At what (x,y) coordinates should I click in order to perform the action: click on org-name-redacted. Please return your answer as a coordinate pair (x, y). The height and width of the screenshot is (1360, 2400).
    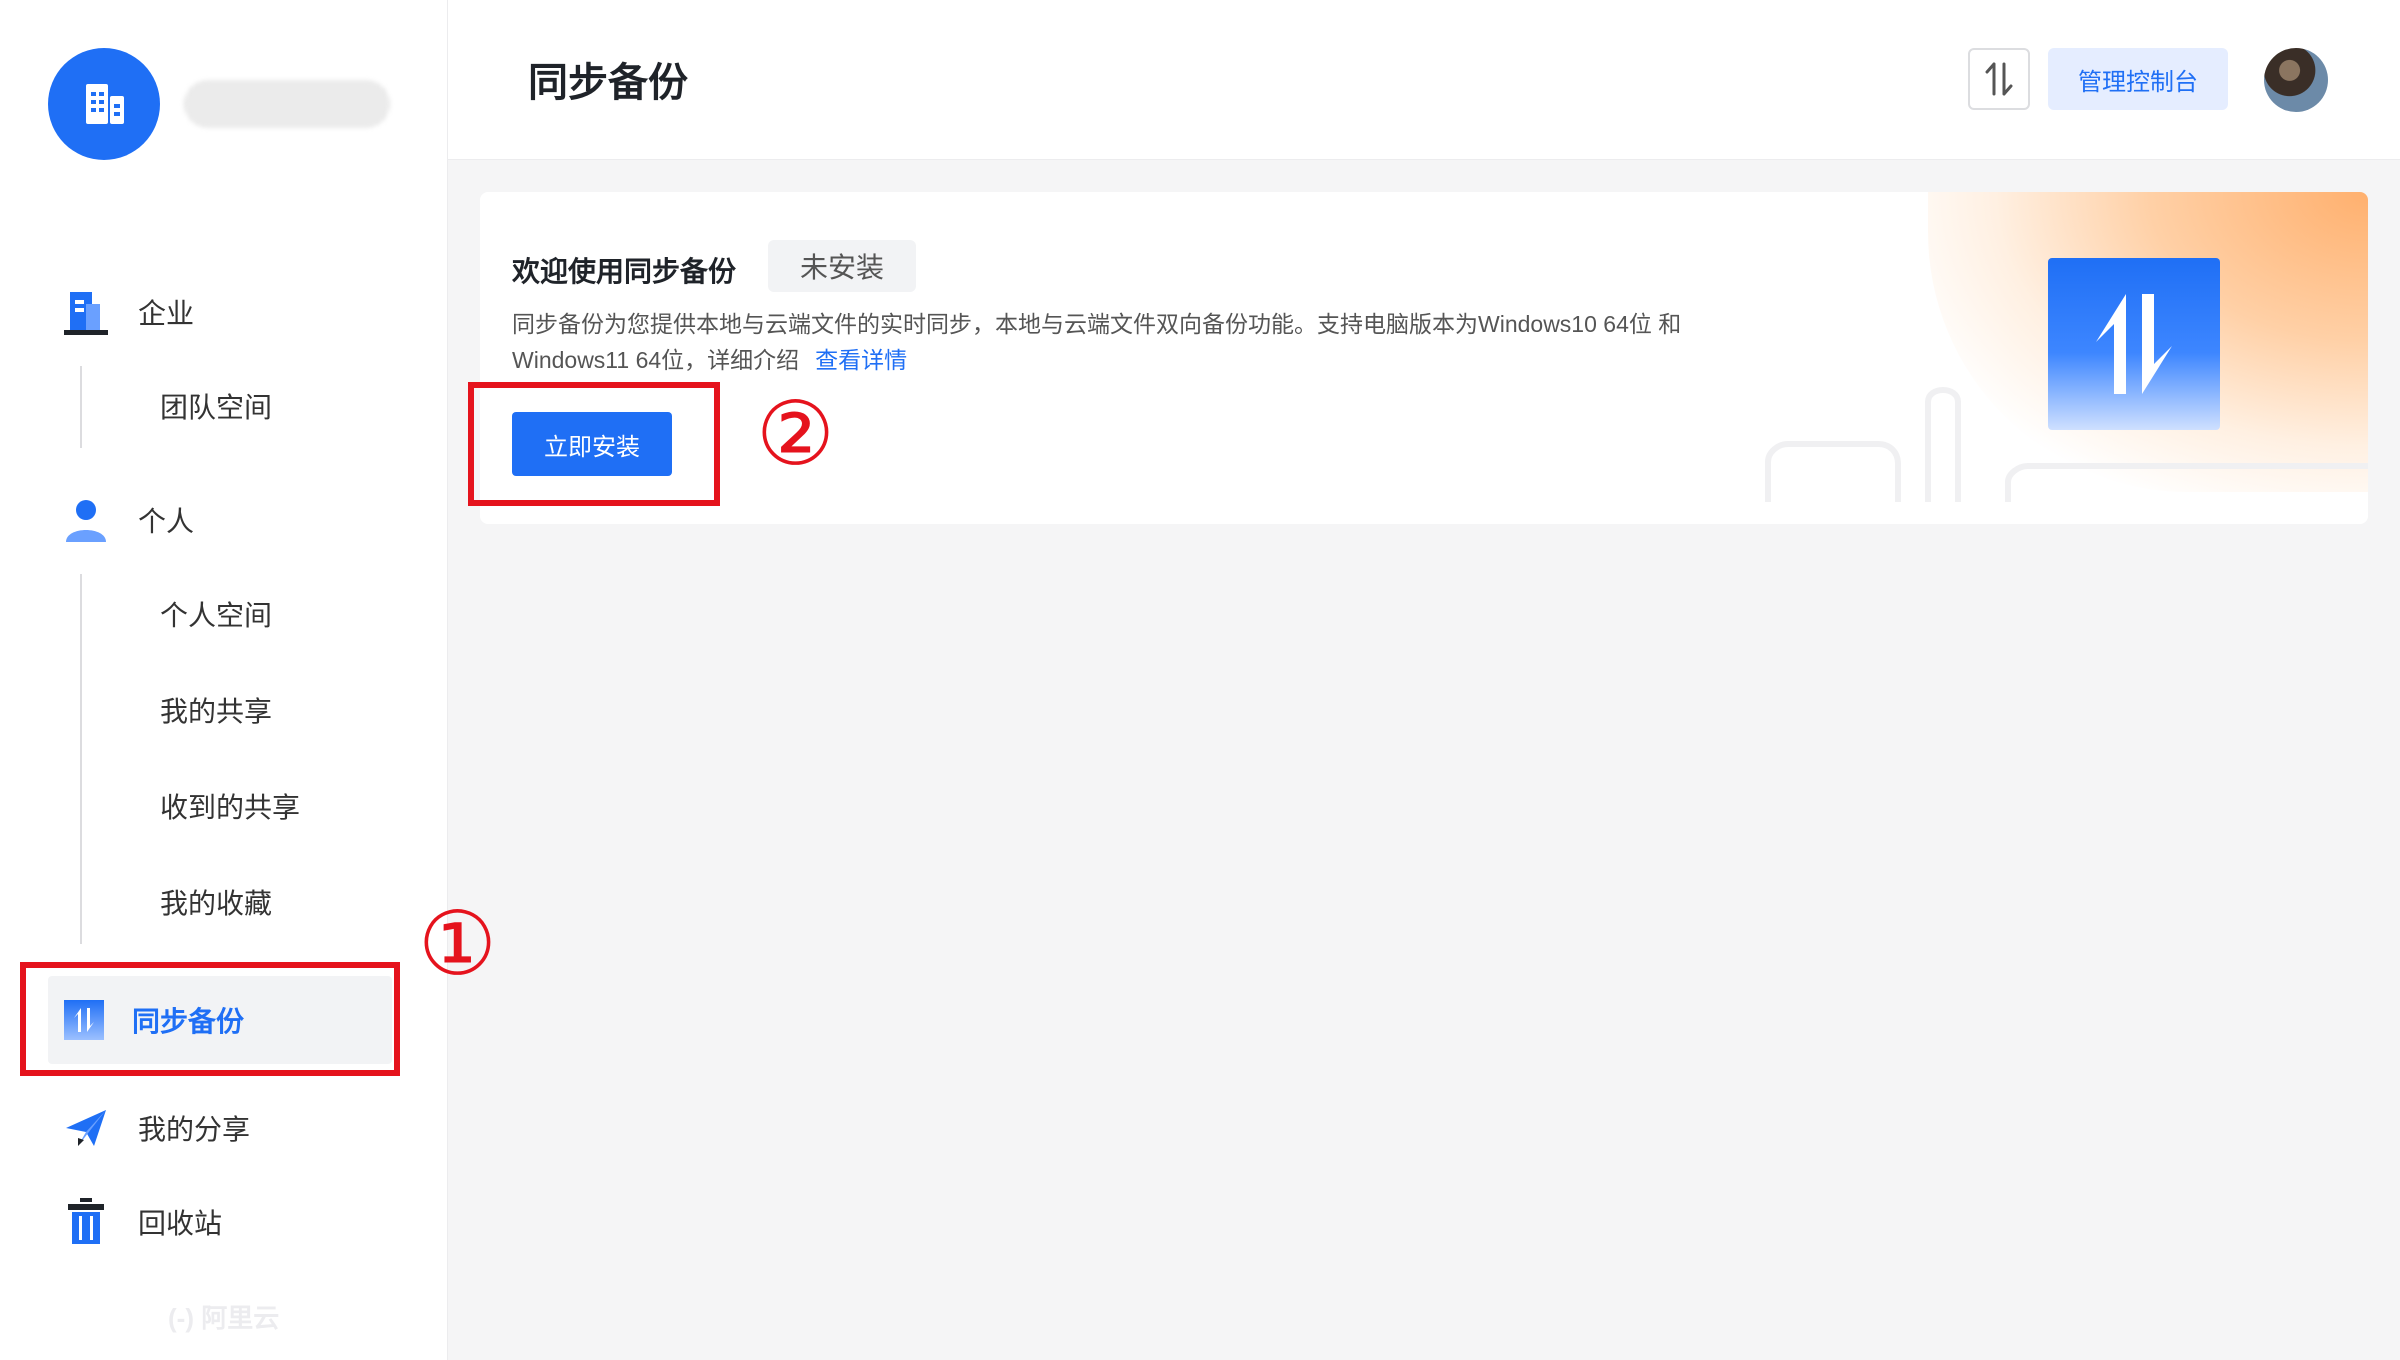
    Looking at the image, I should click on (287, 104).